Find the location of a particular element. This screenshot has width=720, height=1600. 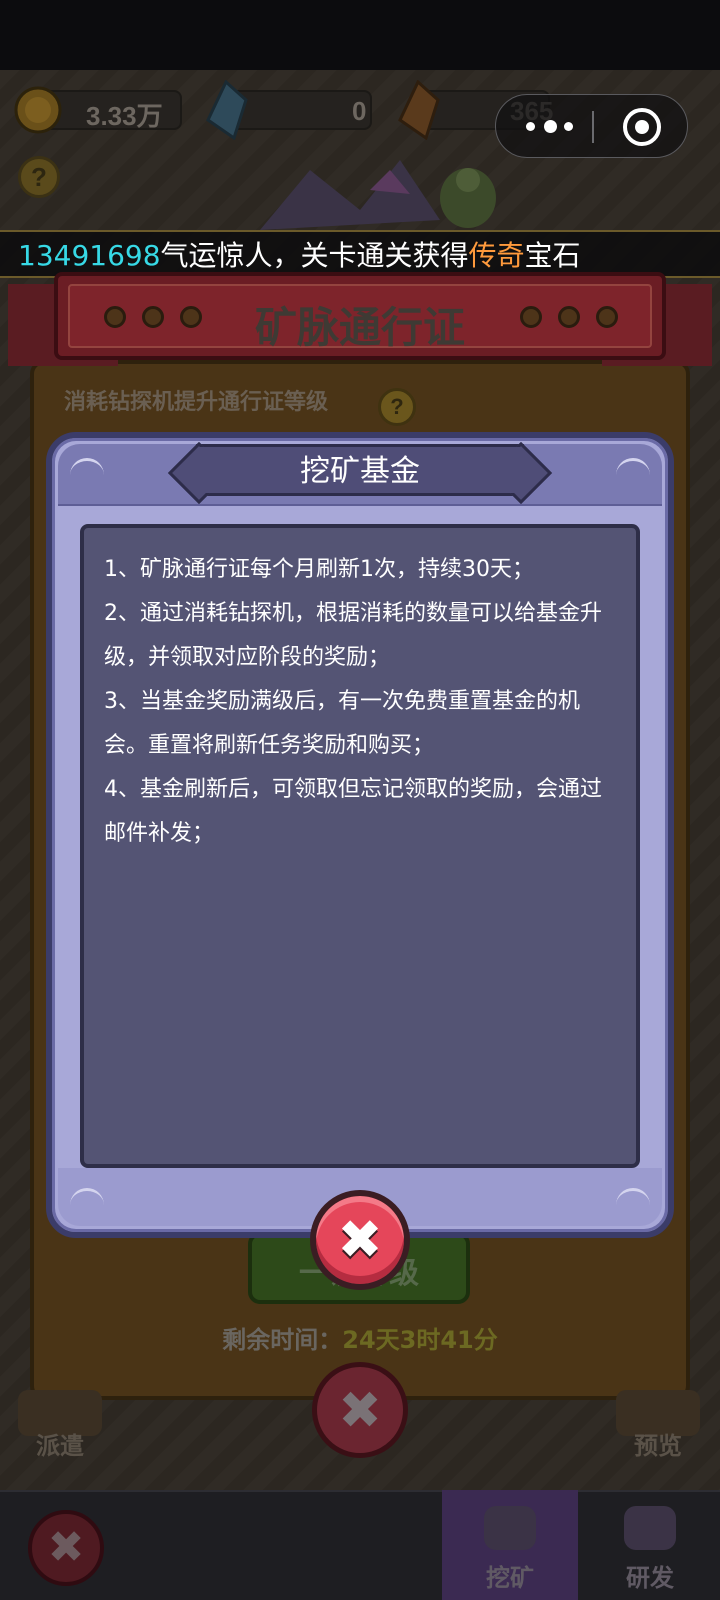

dialog-title: 挖矿基金 is located at coordinates (360, 471).